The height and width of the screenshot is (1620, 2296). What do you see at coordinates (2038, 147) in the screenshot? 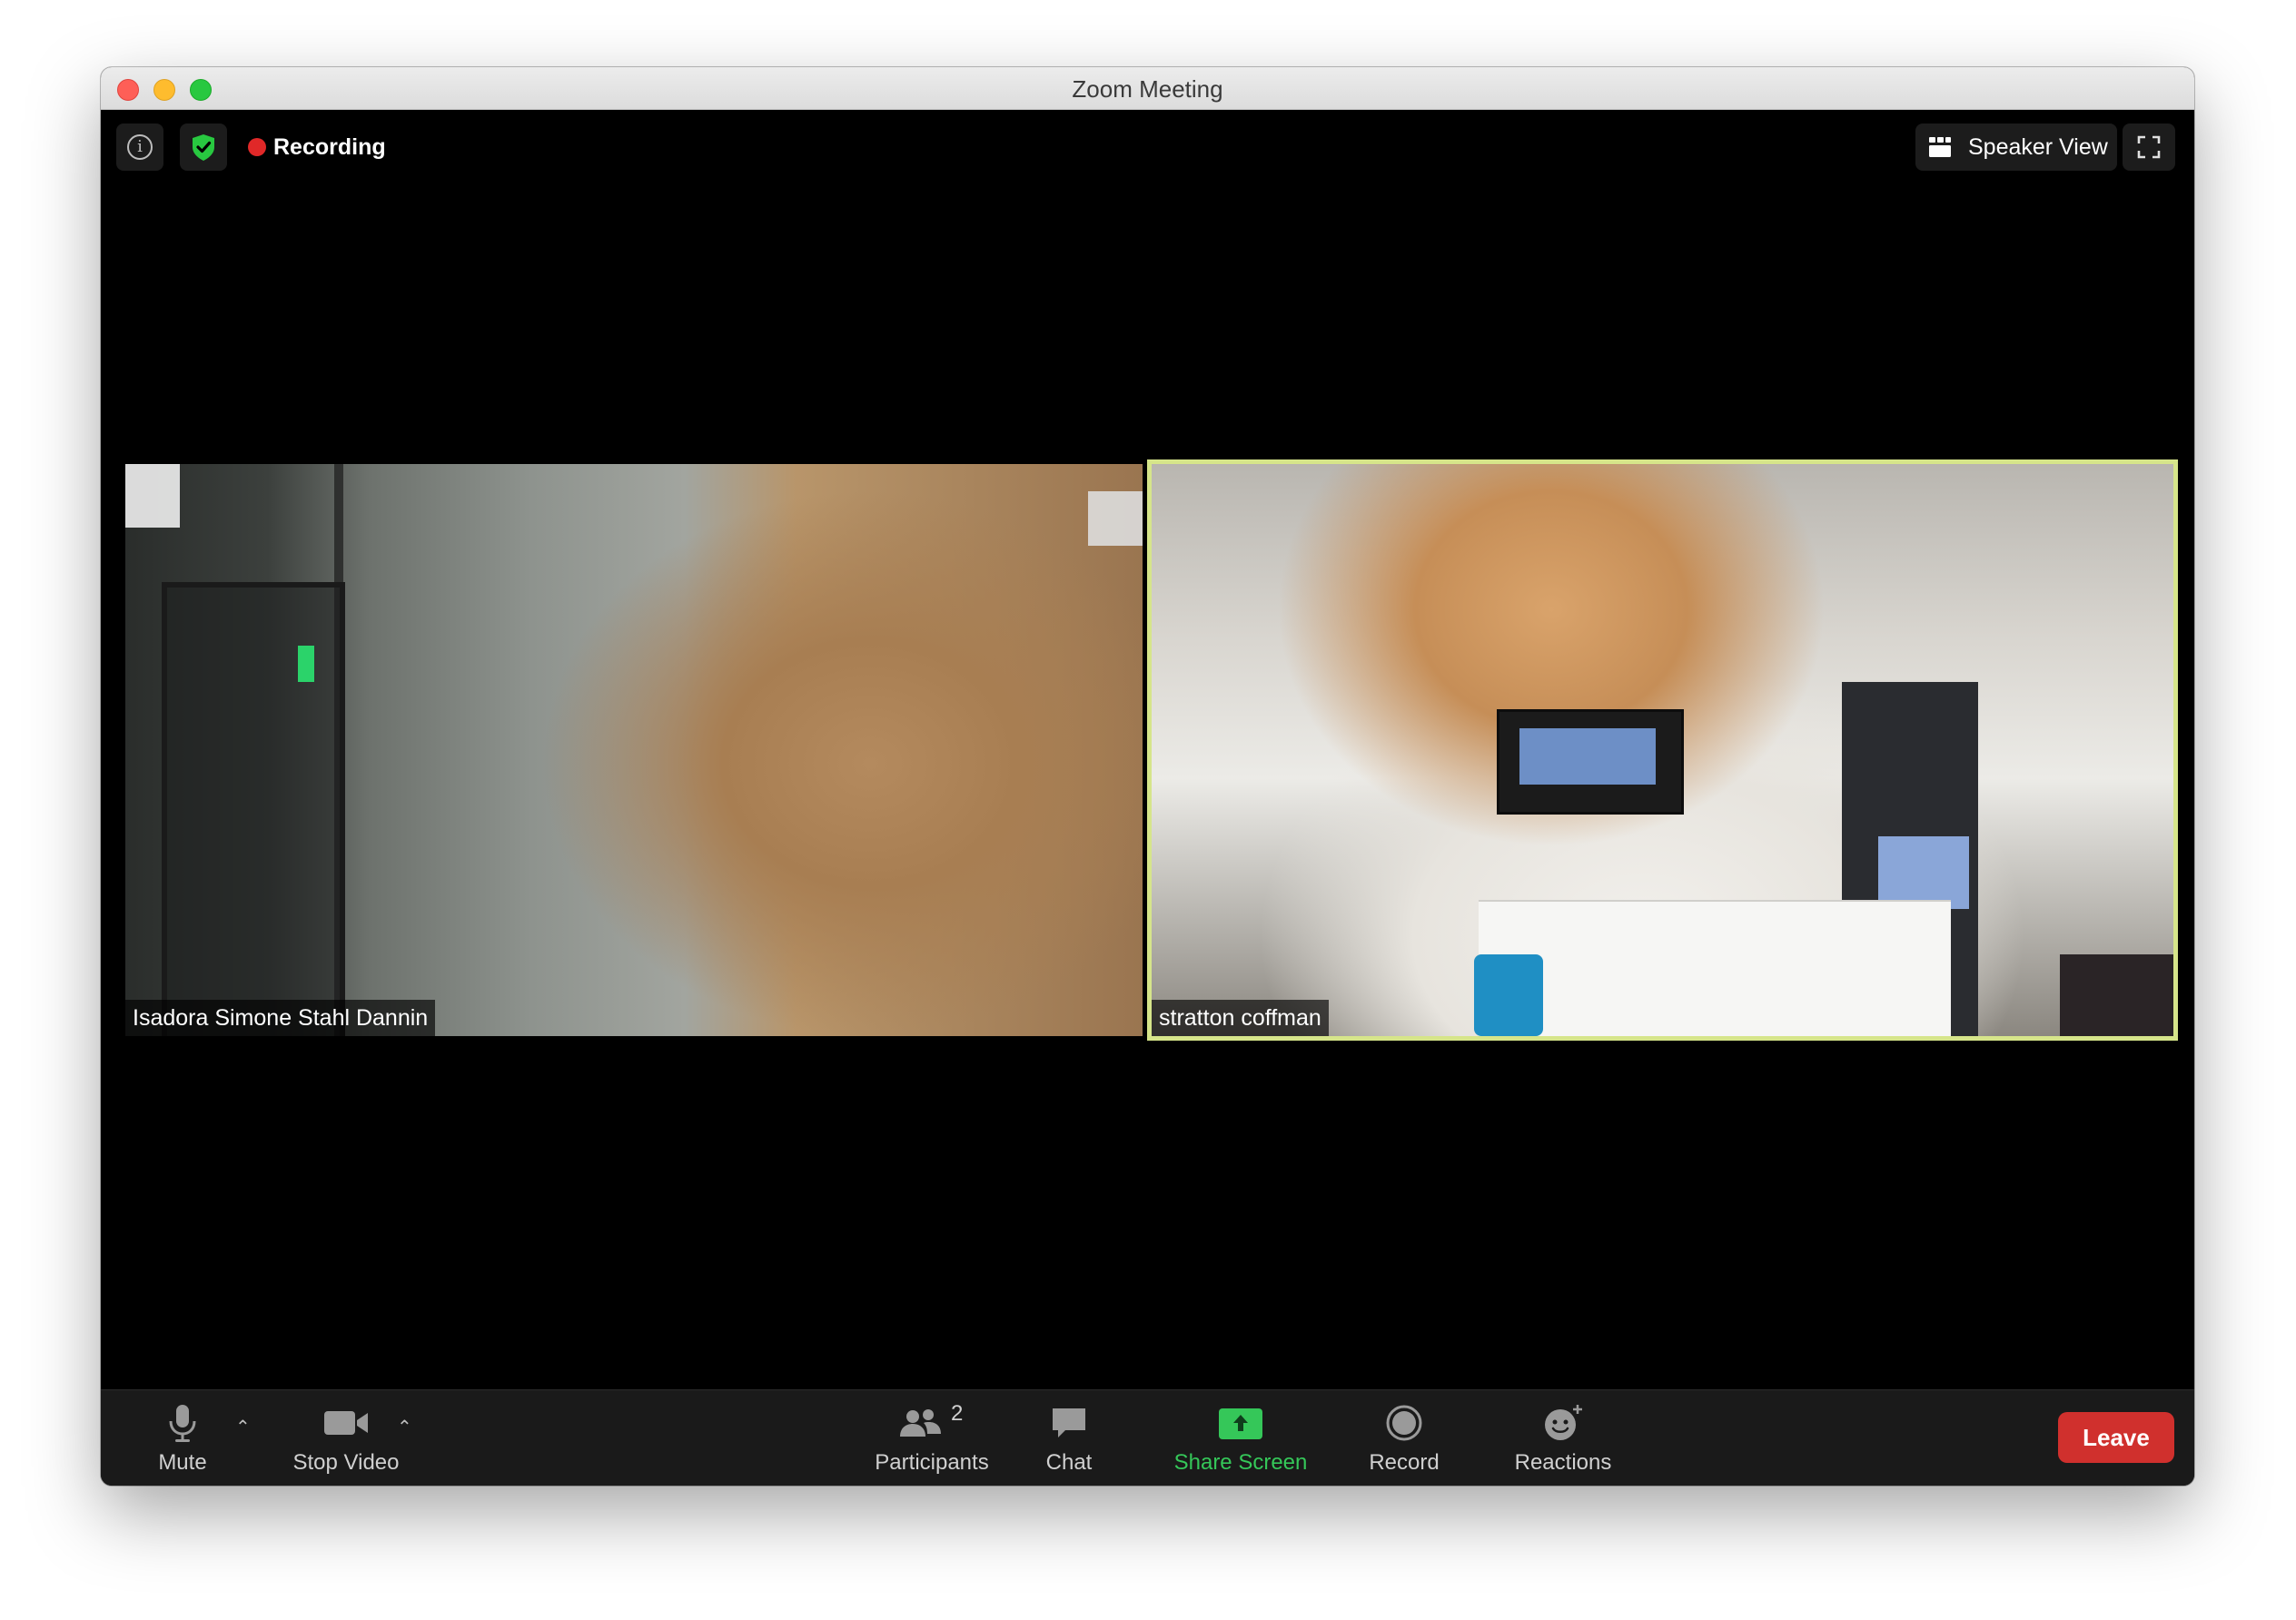
I see `speaker-view-label: Speaker View` at bounding box center [2038, 147].